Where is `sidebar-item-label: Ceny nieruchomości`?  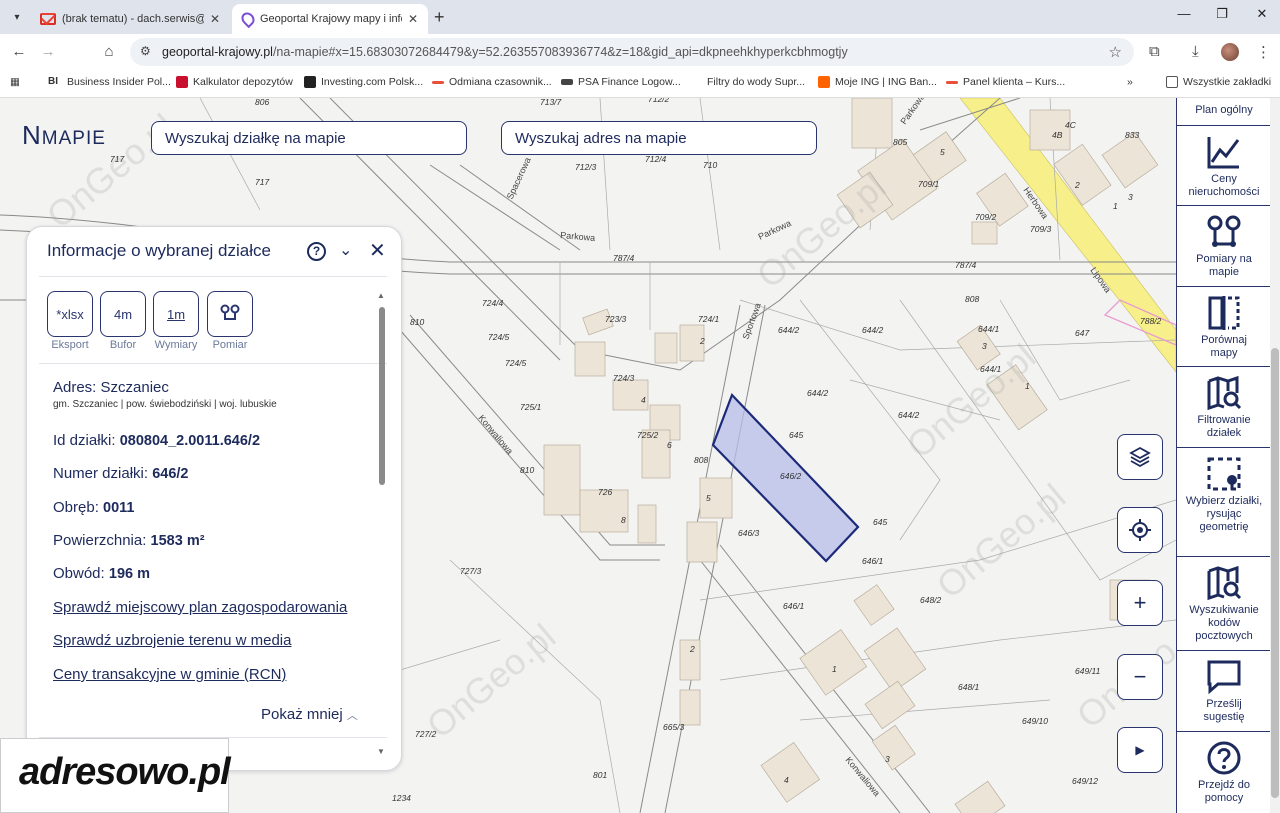 sidebar-item-label: Ceny nieruchomości is located at coordinates (1224, 185).